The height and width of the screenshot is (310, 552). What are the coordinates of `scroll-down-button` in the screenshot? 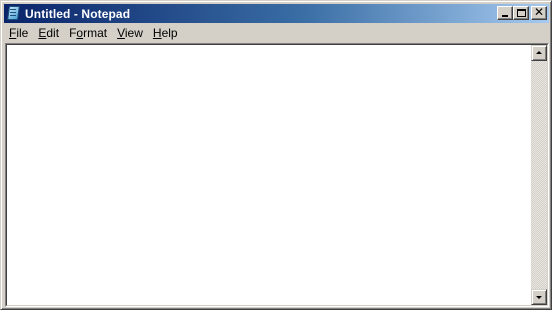 It's located at (539, 297).